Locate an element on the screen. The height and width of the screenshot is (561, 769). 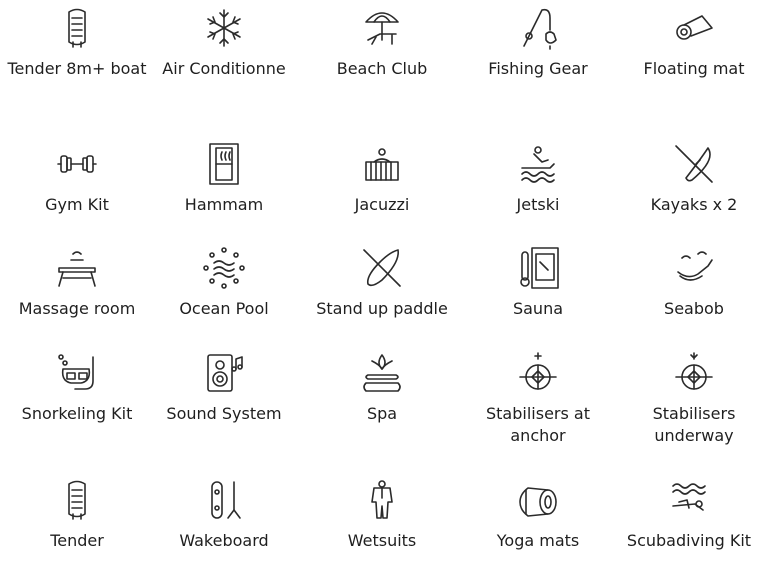
amenity-label: Air Conditionne is located at coordinates (224, 68).